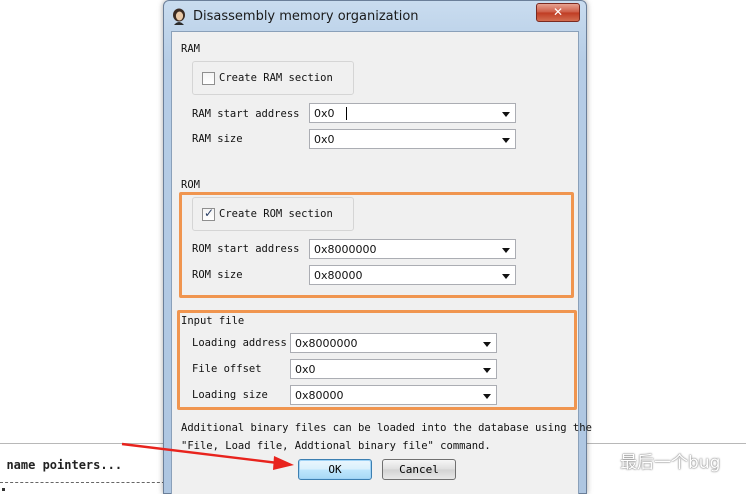  Describe the element at coordinates (85, 482) in the screenshot. I see `background-dashed-divider` at that location.